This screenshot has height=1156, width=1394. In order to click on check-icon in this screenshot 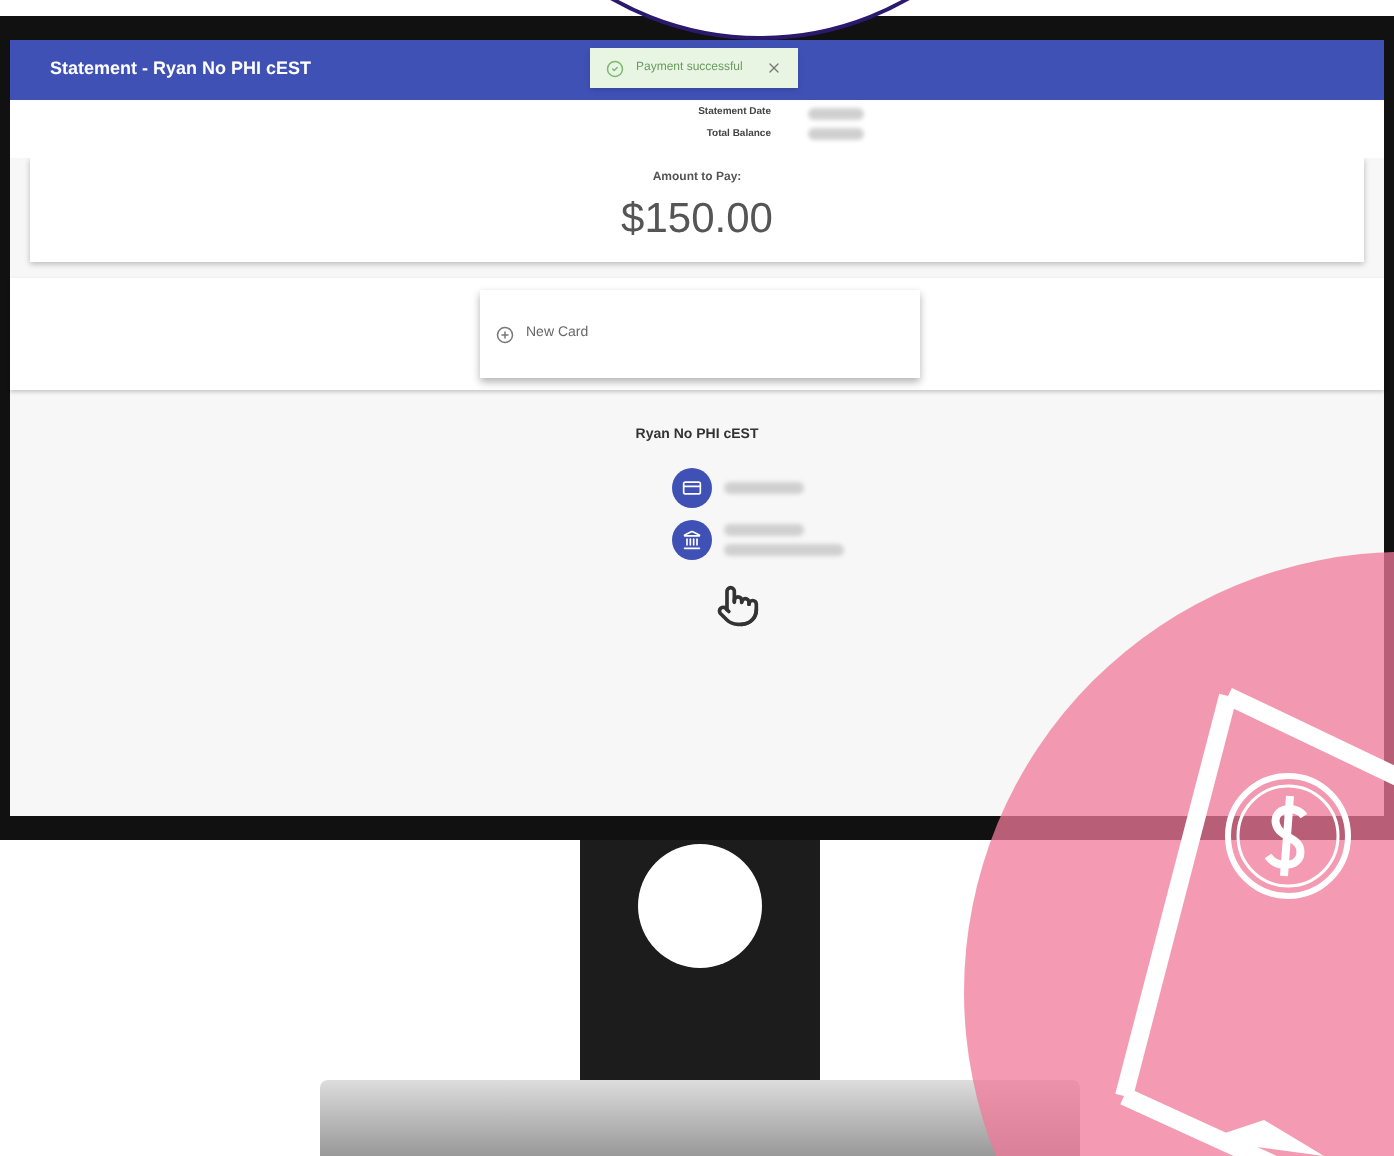, I will do `click(615, 68)`.